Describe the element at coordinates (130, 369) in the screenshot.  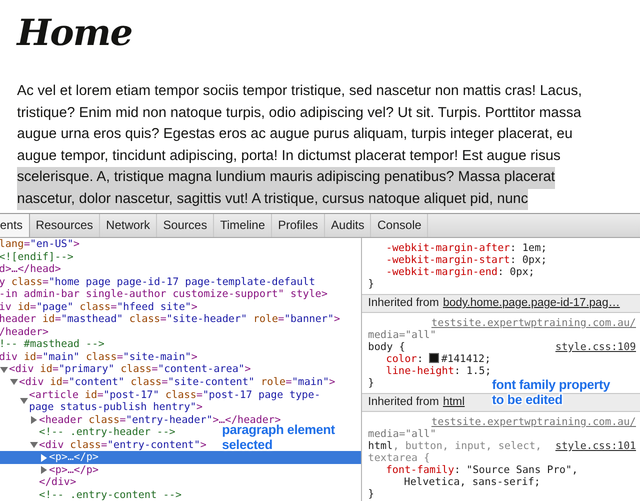
I see `dom-node-text: <div id="primary" class="content-area">` at that location.